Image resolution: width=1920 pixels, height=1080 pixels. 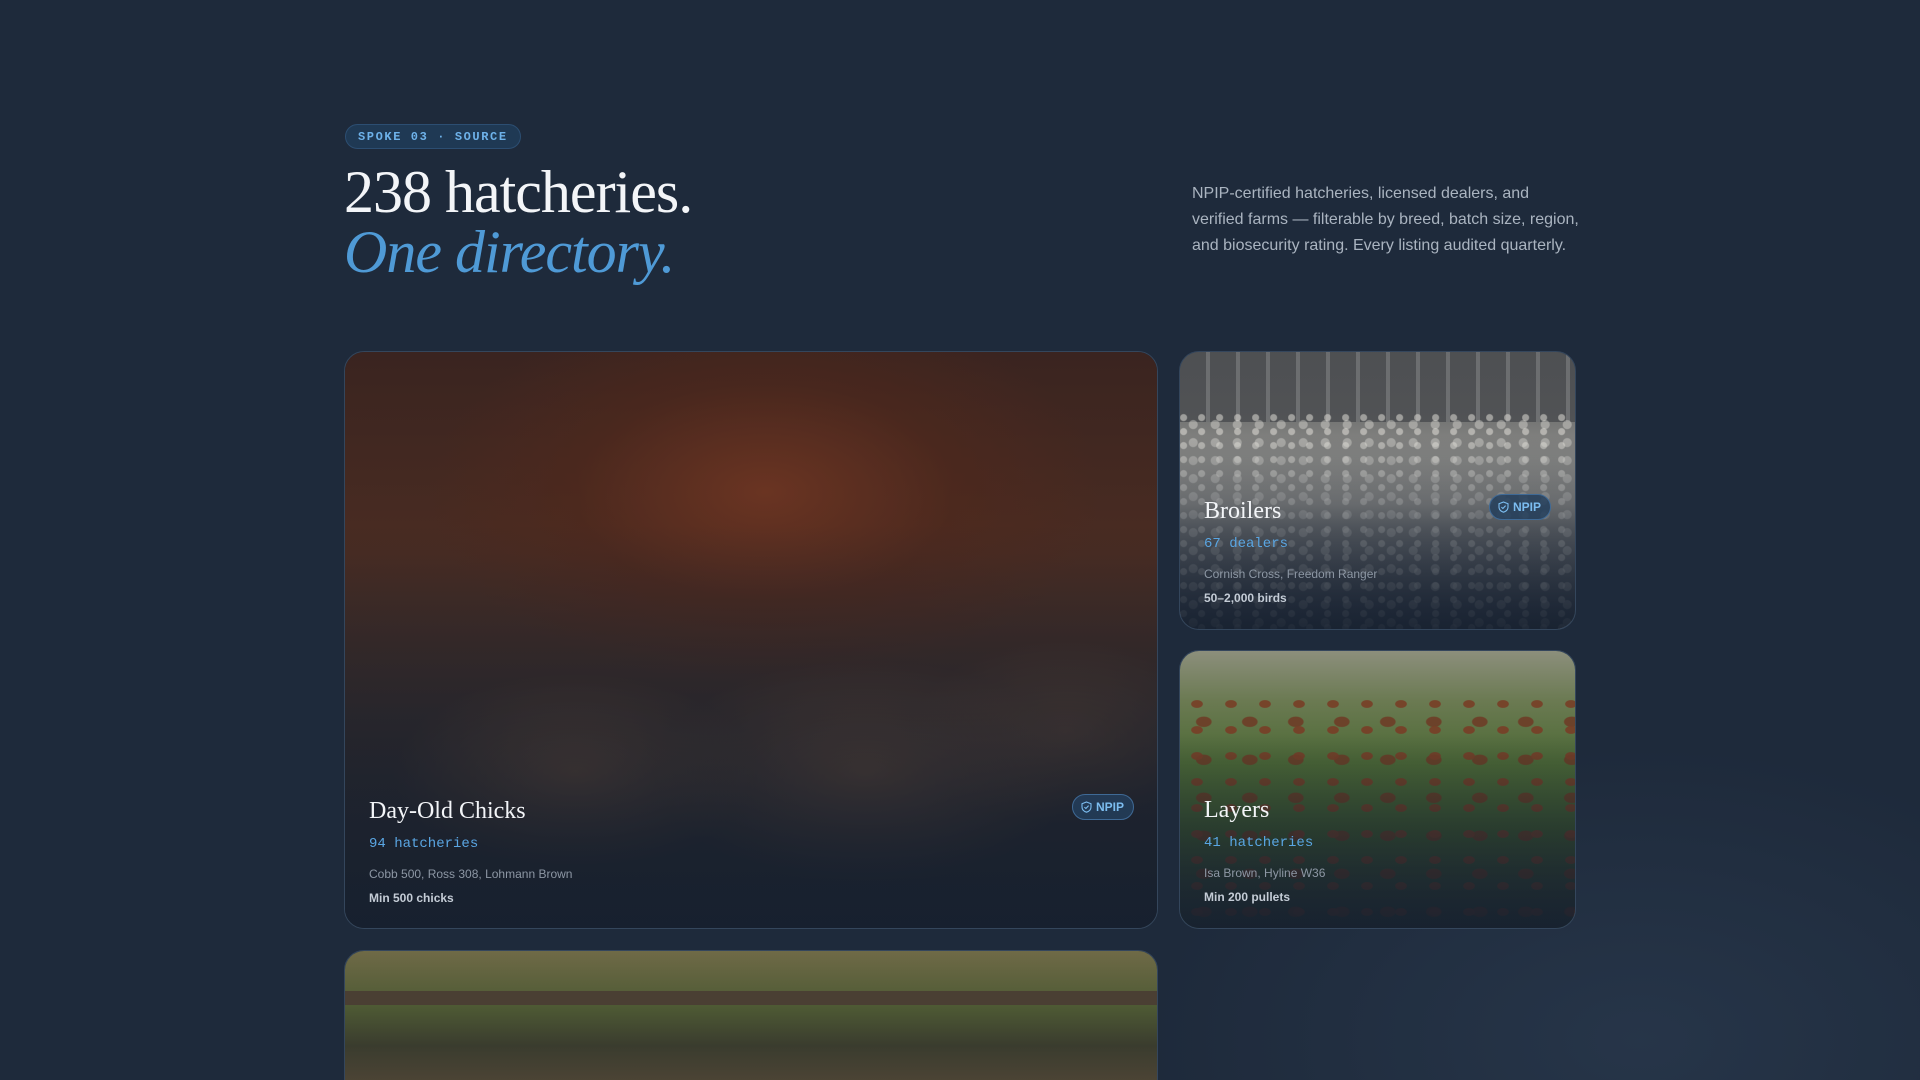 What do you see at coordinates (1246, 544) in the screenshot?
I see `card-count: 67 dealers` at bounding box center [1246, 544].